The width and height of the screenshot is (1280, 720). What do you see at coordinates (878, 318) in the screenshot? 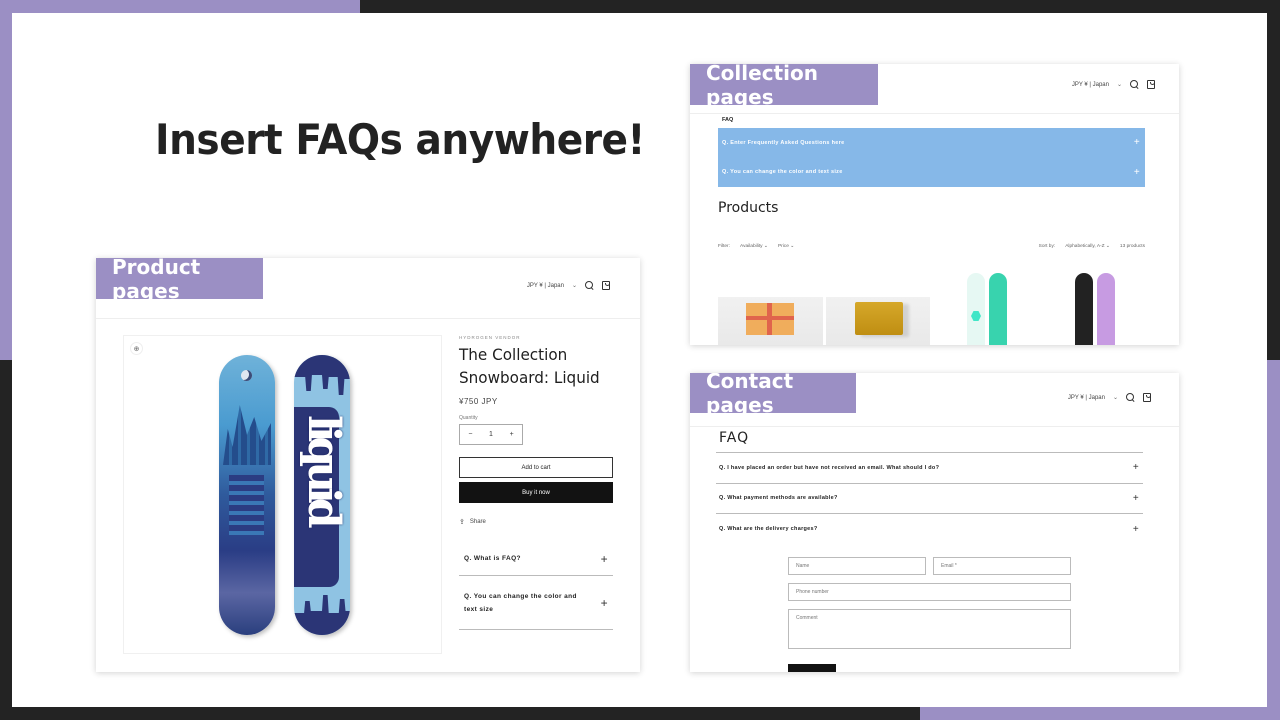
I see `wax-image` at bounding box center [878, 318].